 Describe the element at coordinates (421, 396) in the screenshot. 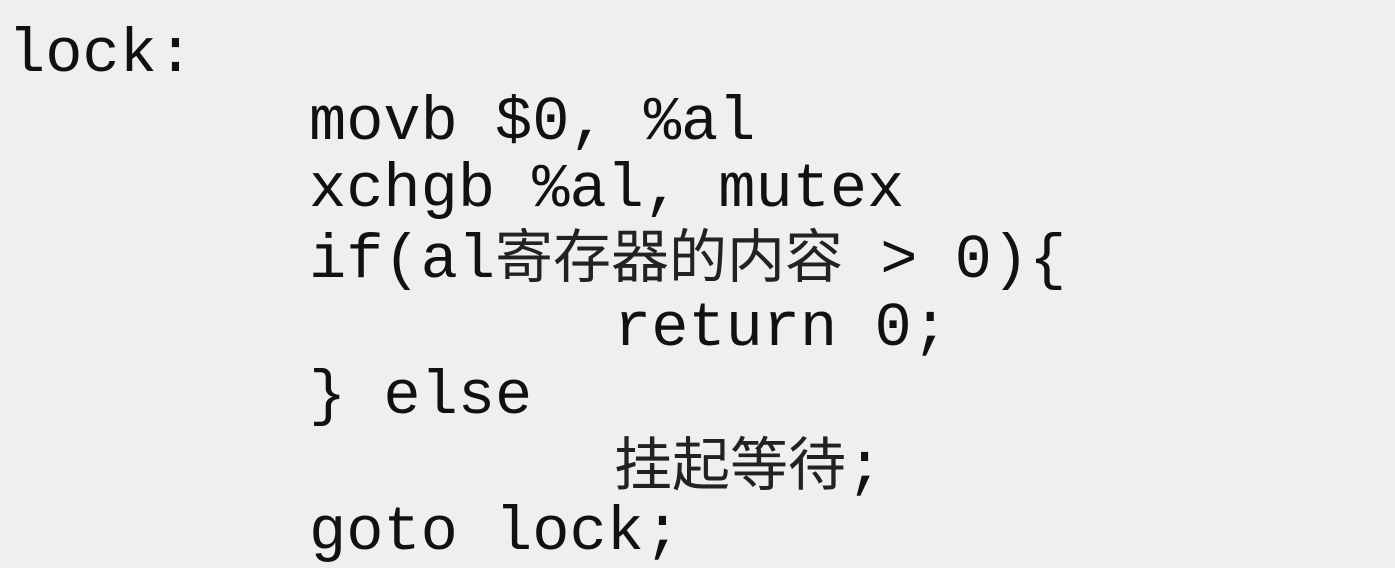

I see `code-line-else: } else` at that location.